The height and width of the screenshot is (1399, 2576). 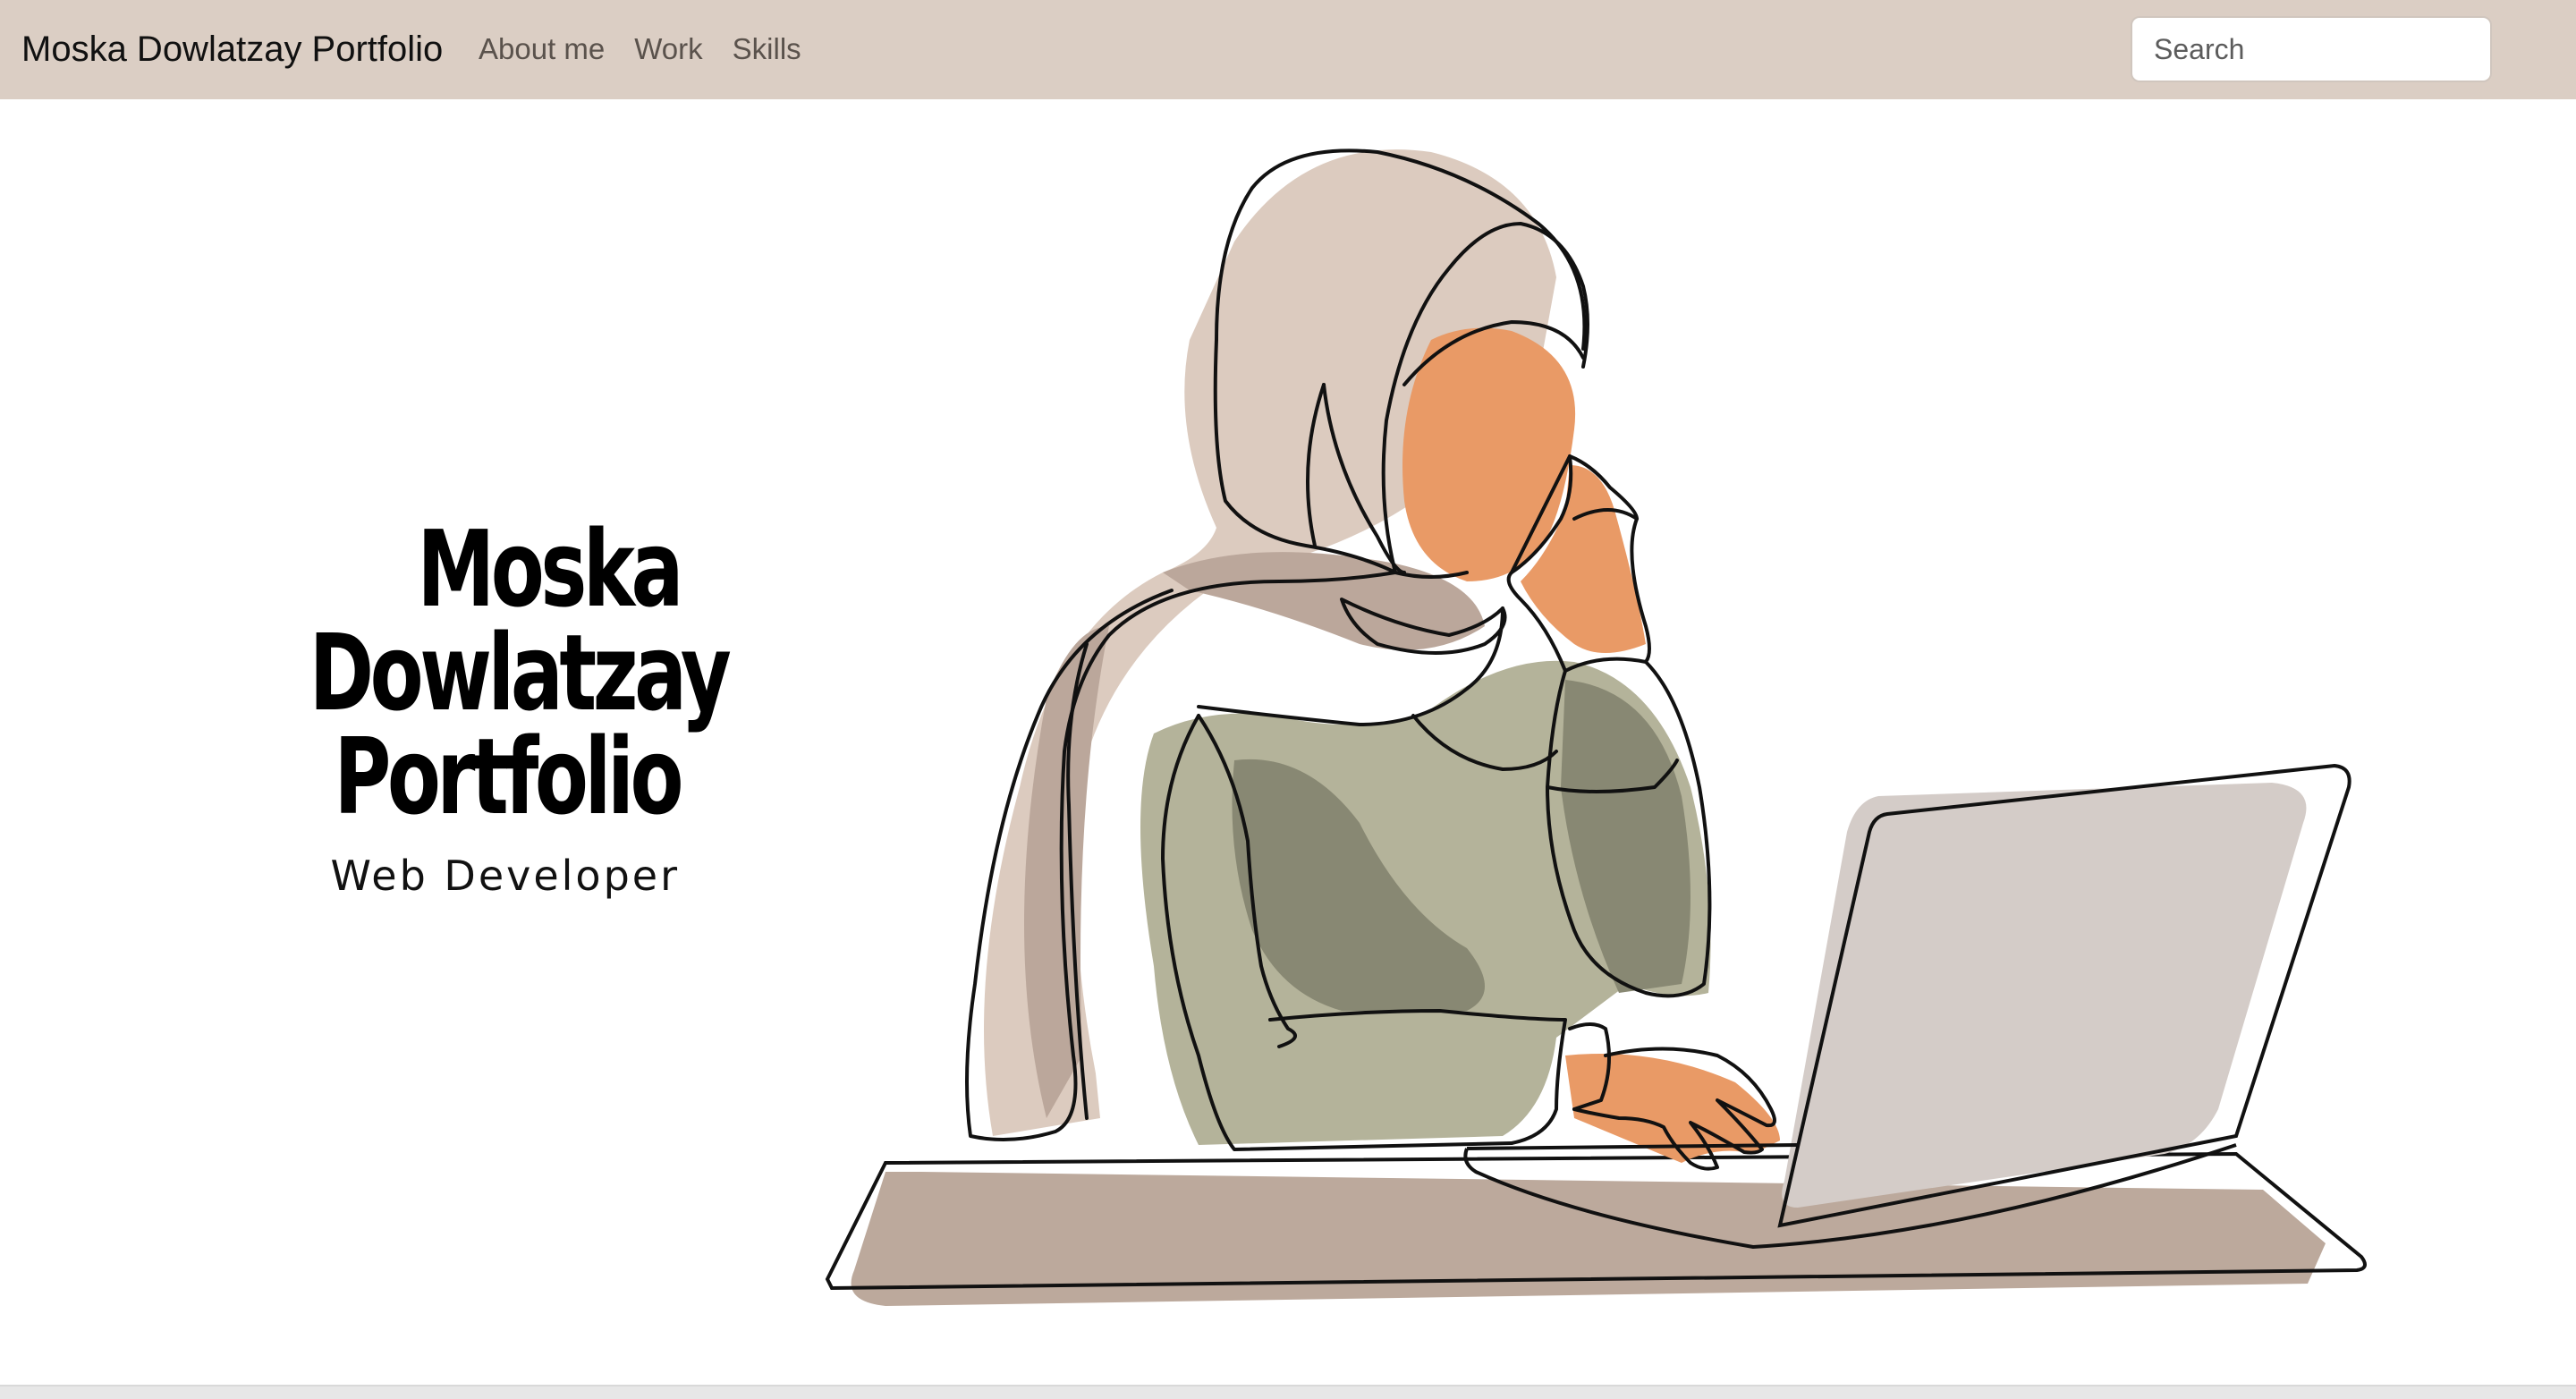 What do you see at coordinates (2044, 996) in the screenshot?
I see `laptop-screen-fill` at bounding box center [2044, 996].